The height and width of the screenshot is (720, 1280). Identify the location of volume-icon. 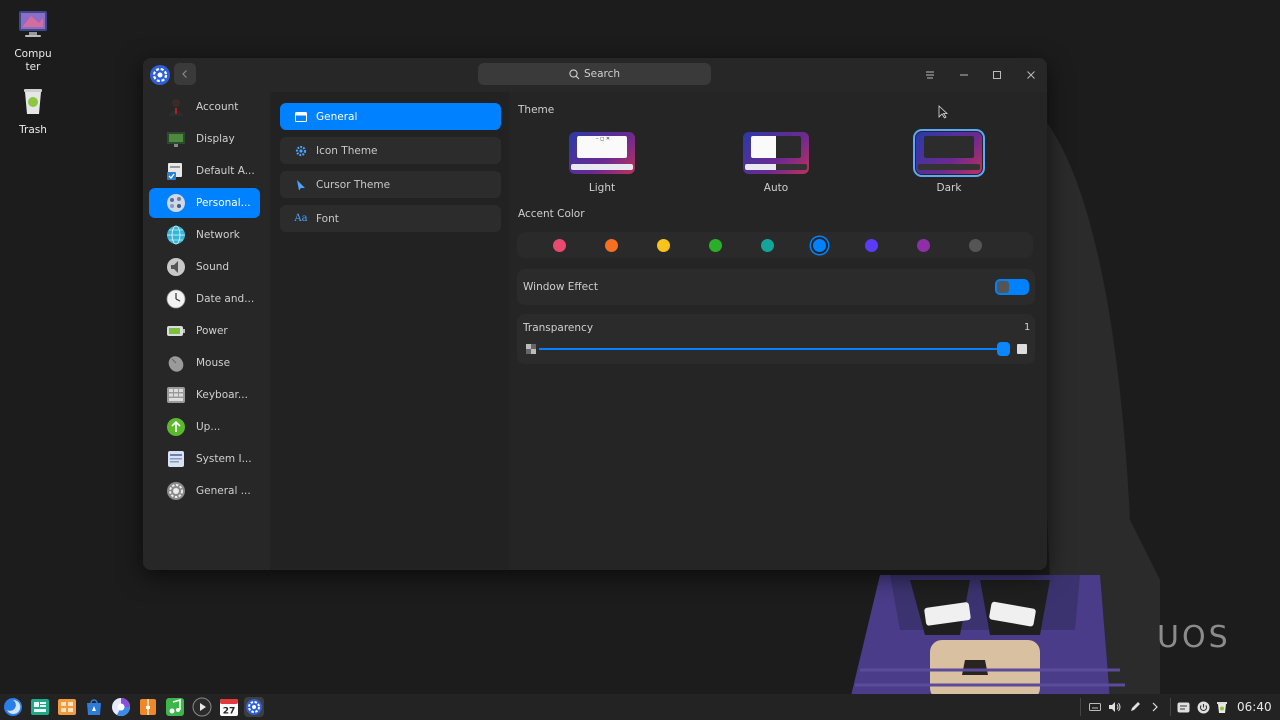
(1115, 707).